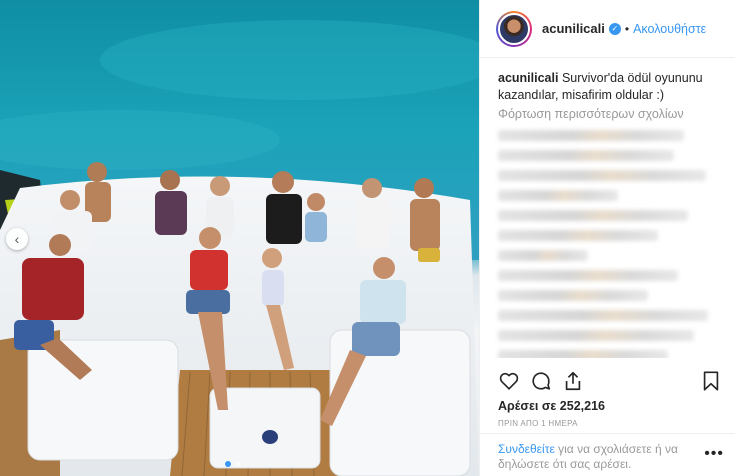  Describe the element at coordinates (228, 464) in the screenshot. I see `carousel-dot-active` at that location.